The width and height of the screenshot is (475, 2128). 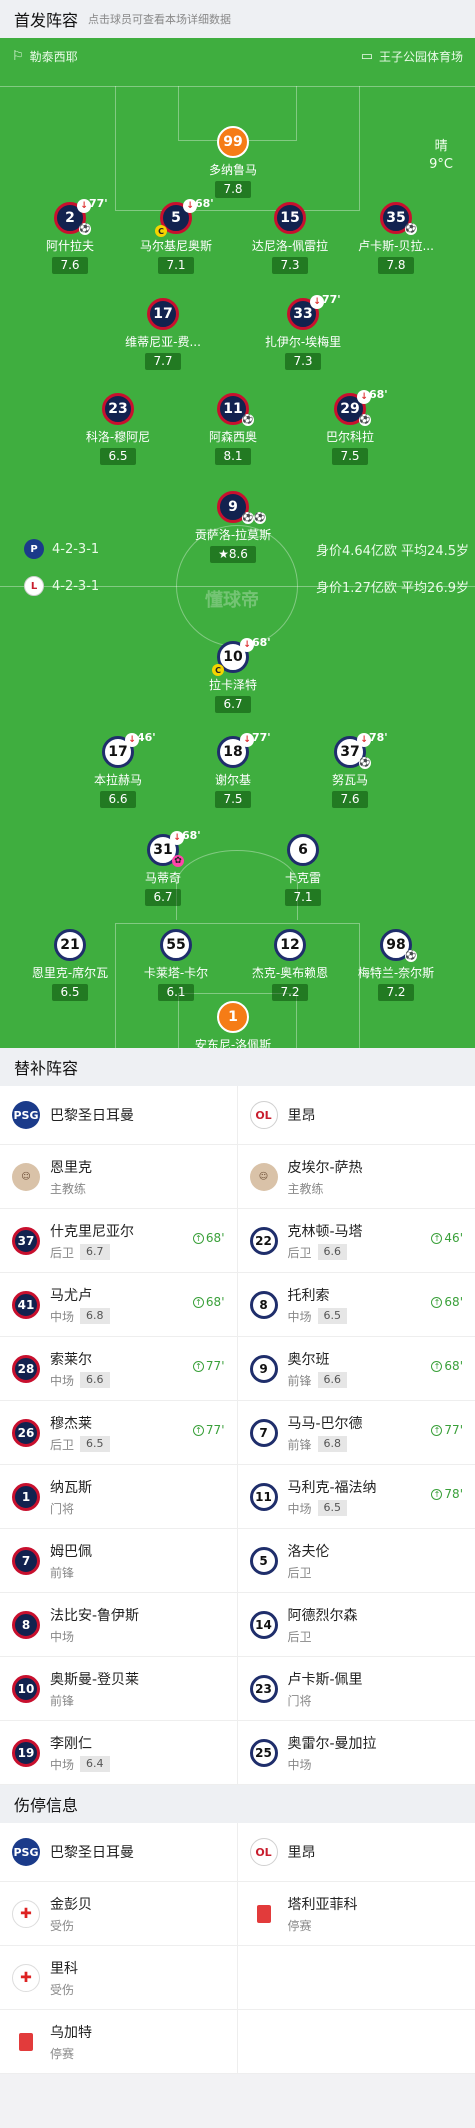 What do you see at coordinates (447, 1494) in the screenshot?
I see `sub-in-minute: ↑ 78'` at bounding box center [447, 1494].